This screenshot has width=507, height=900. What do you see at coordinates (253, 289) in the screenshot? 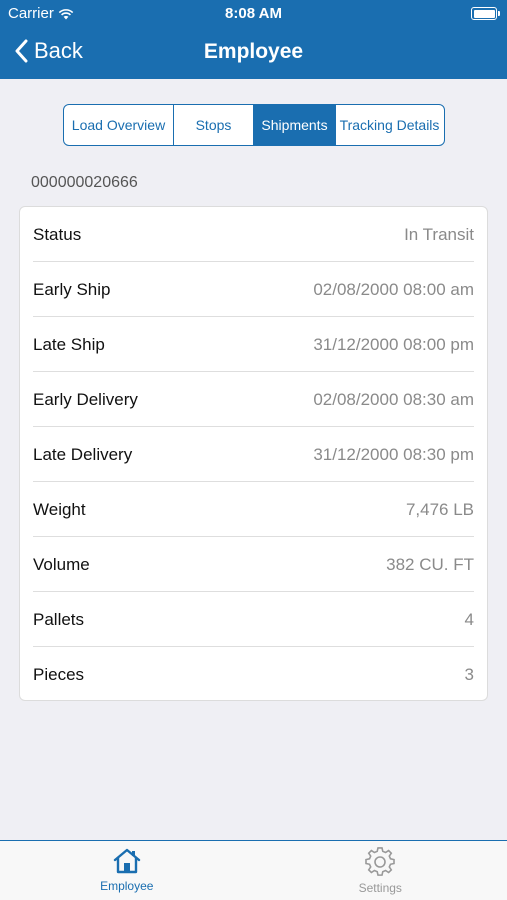
I see `detail-row-early-ship: Early Ship 02/08/2000 08:00 am` at bounding box center [253, 289].